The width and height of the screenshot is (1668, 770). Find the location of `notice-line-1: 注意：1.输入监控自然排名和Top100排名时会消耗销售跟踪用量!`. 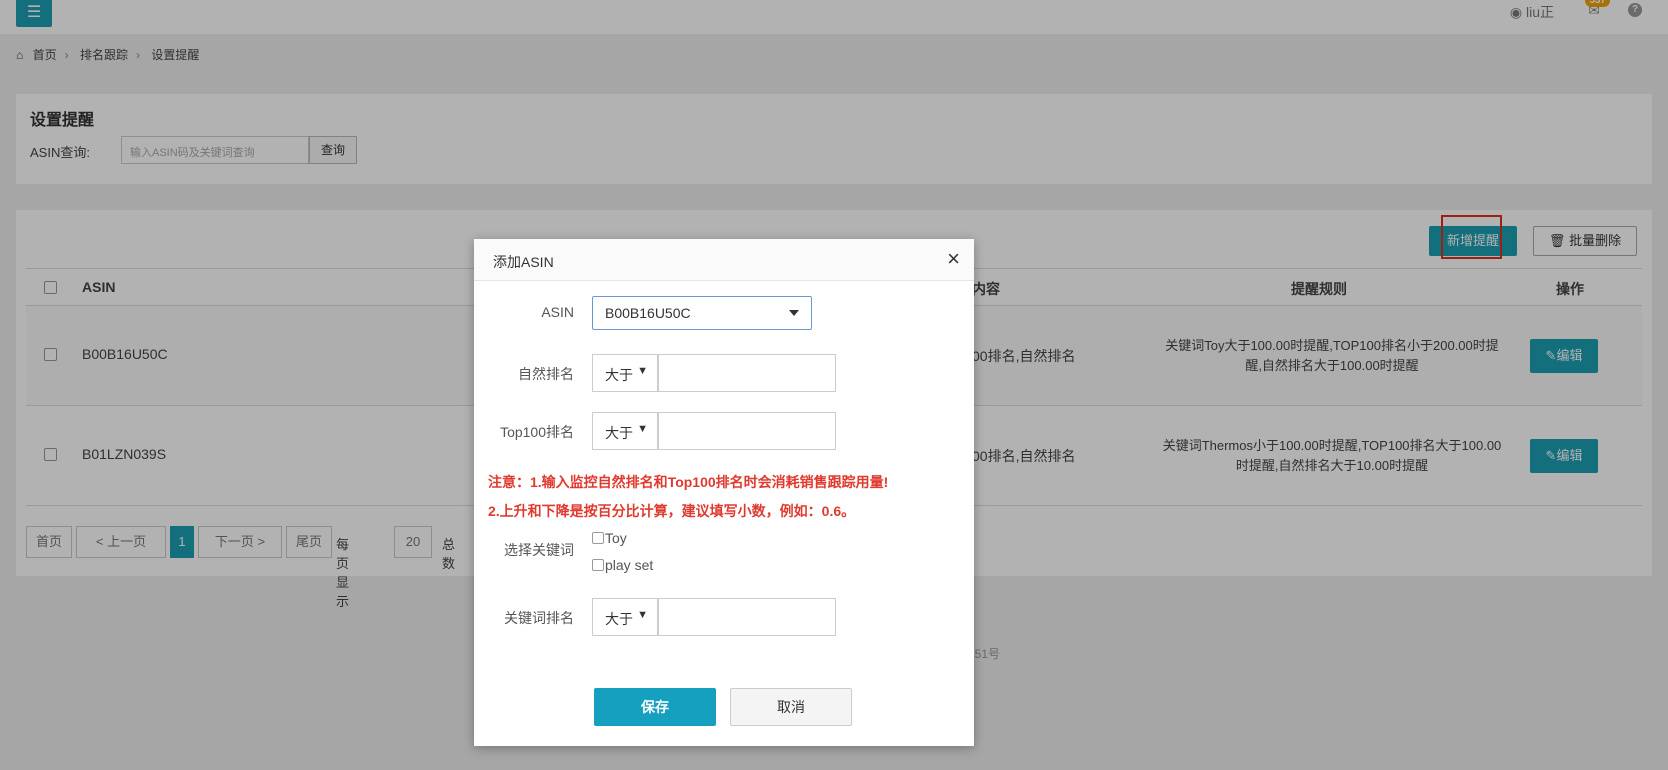

notice-line-1: 注意：1.输入监控自然排名和Top100排名时会消耗销售跟踪用量! is located at coordinates (688, 482).